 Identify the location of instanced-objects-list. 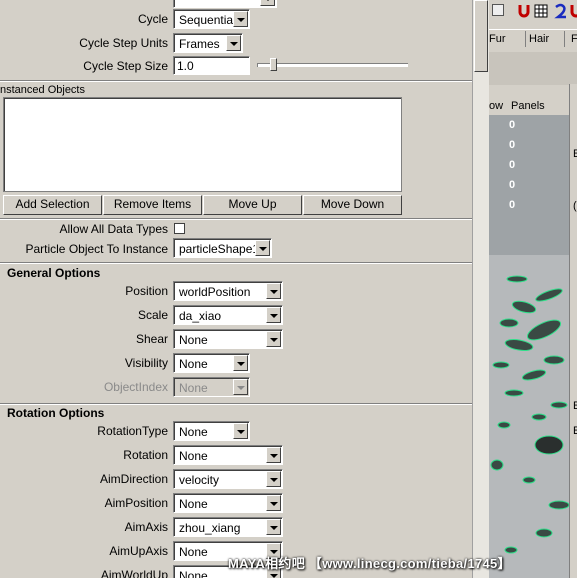
(202, 144).